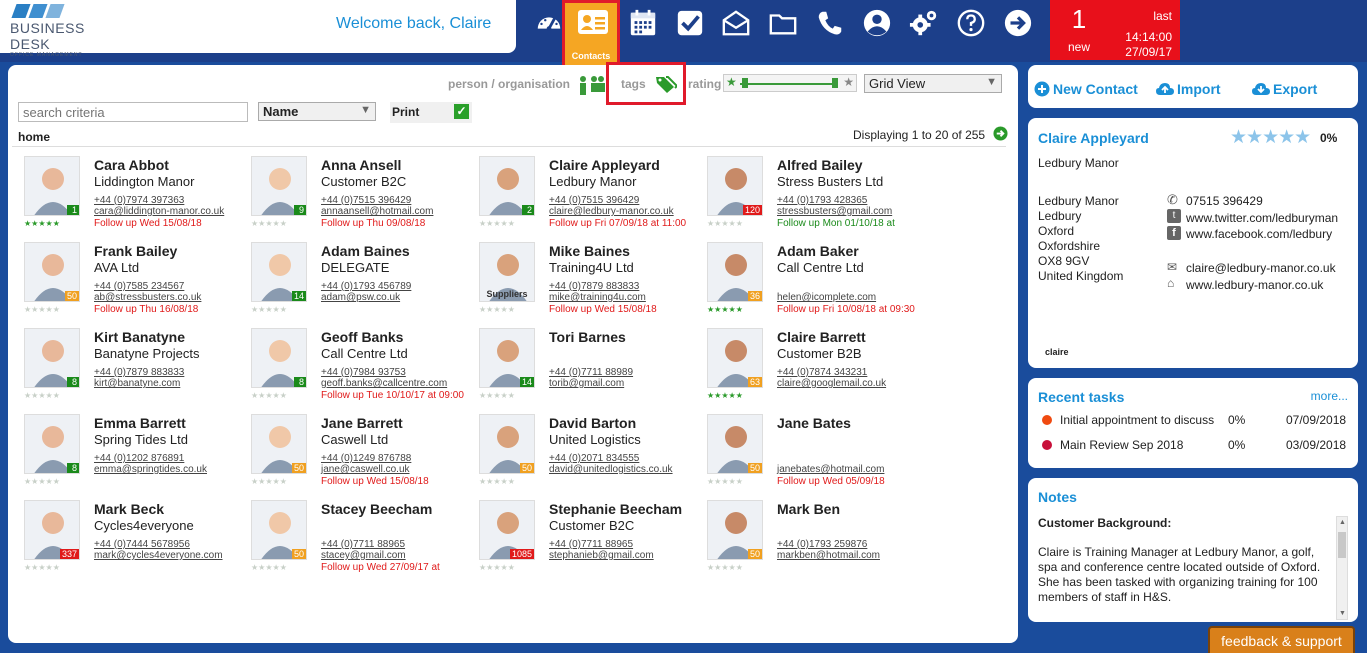  I want to click on contact-email: ab@stressbusters.co.uk, so click(147, 297).